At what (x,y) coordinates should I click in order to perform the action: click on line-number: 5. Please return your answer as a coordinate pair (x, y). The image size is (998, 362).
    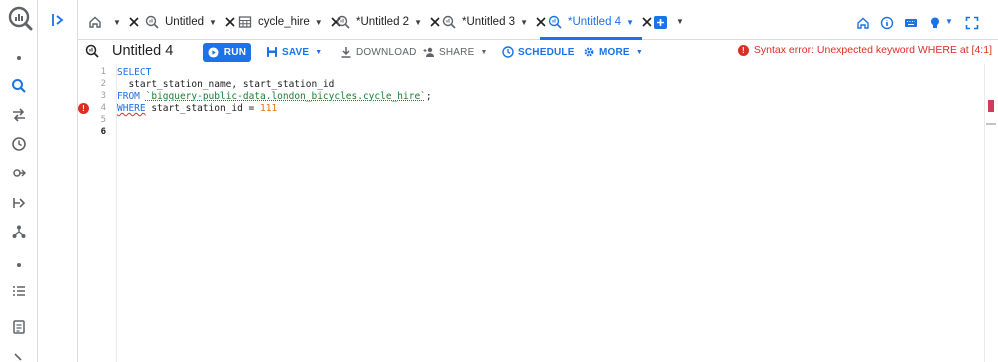
    Looking at the image, I should click on (103, 120).